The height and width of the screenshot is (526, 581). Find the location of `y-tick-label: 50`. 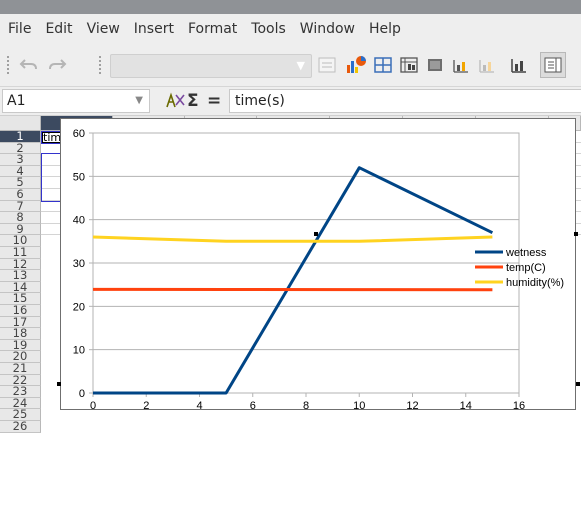

y-tick-label: 50 is located at coordinates (79, 177).